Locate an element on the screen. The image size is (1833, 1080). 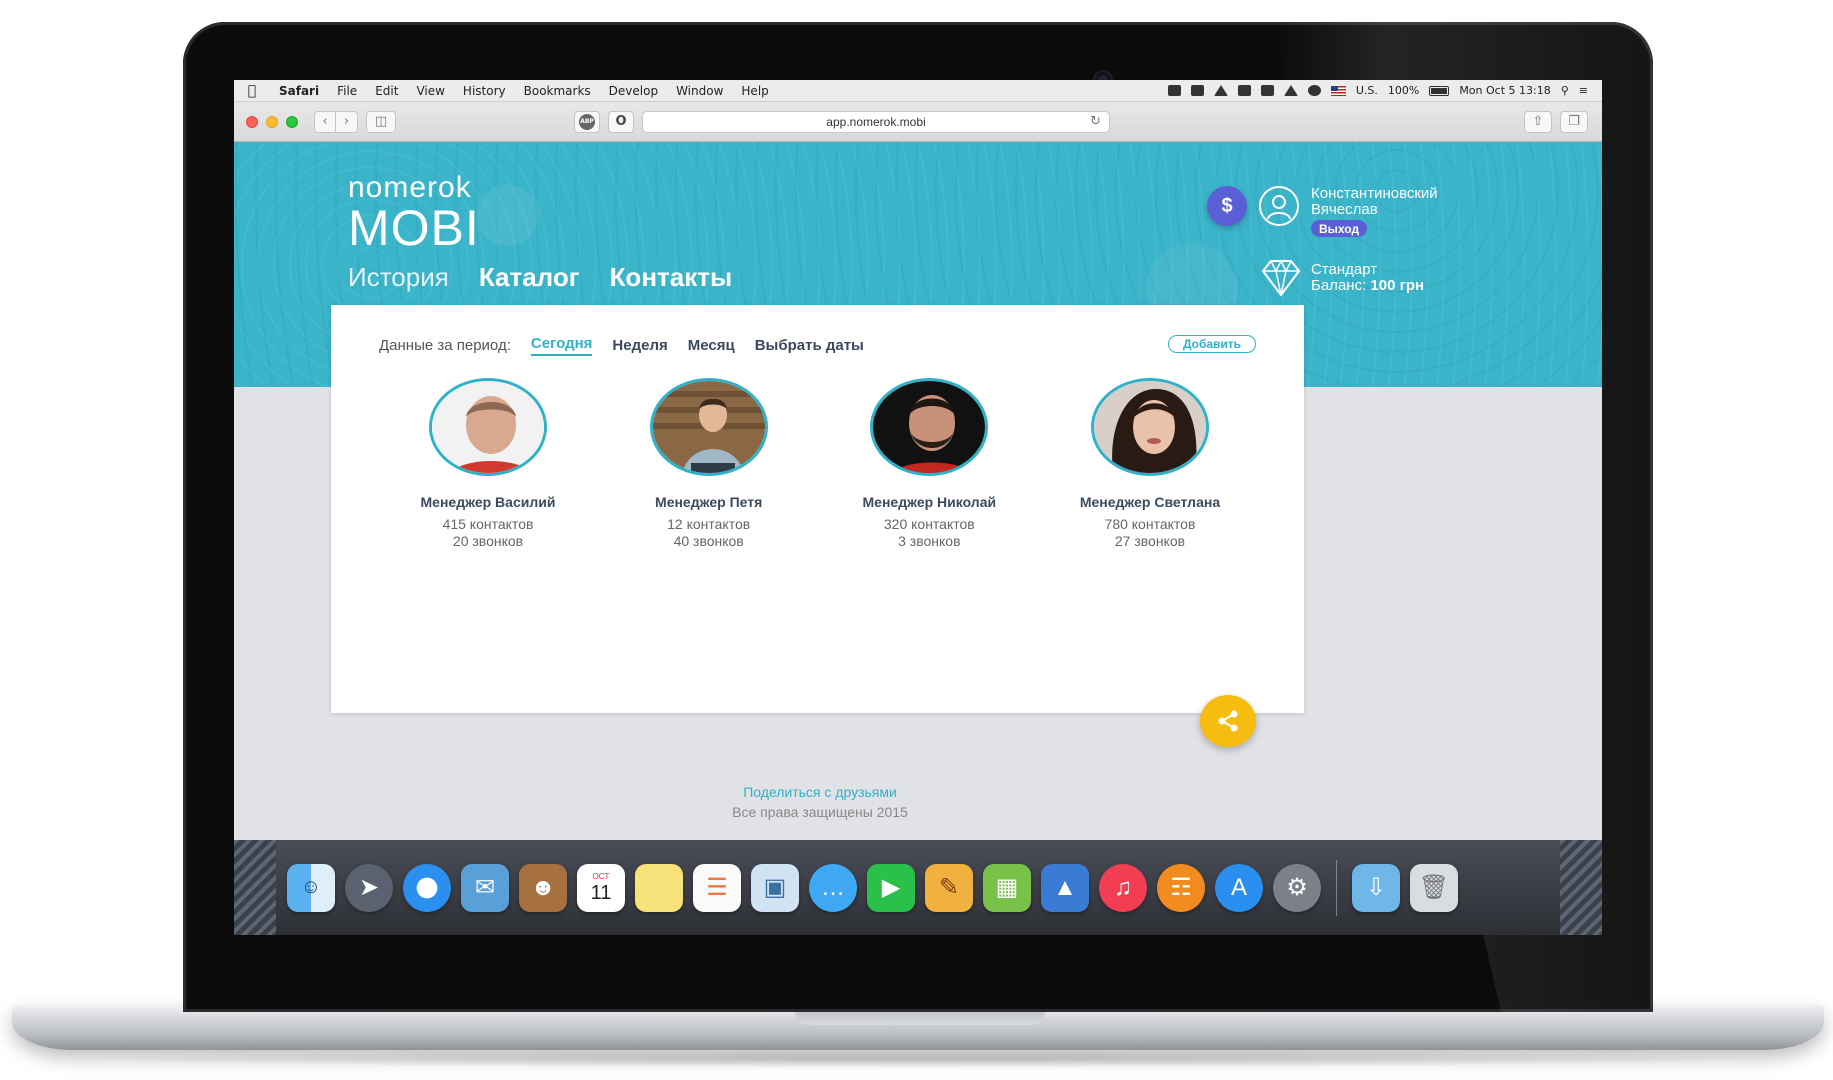
sidebar-button: ◫ is located at coordinates (381, 121).